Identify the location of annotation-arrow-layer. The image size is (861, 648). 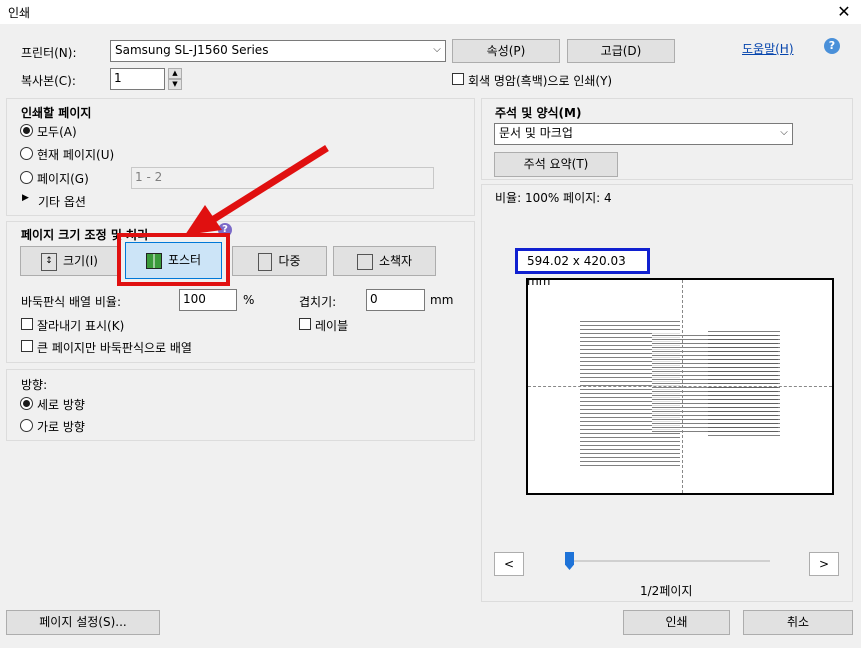
(257, 190).